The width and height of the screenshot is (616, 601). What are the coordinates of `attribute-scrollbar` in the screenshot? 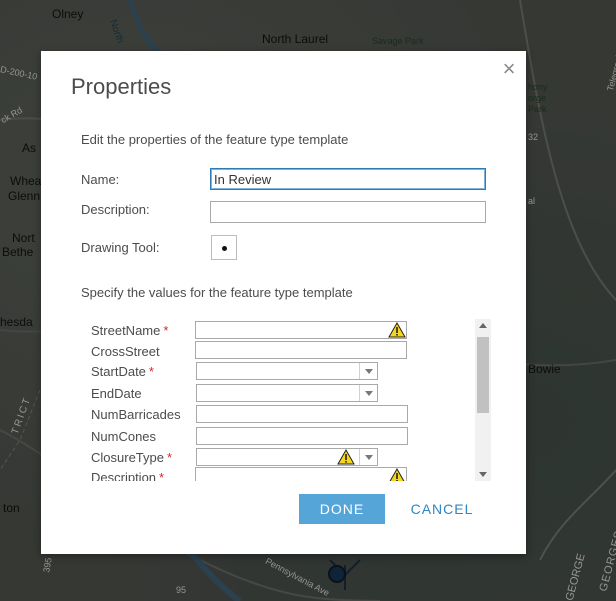 It's located at (483, 400).